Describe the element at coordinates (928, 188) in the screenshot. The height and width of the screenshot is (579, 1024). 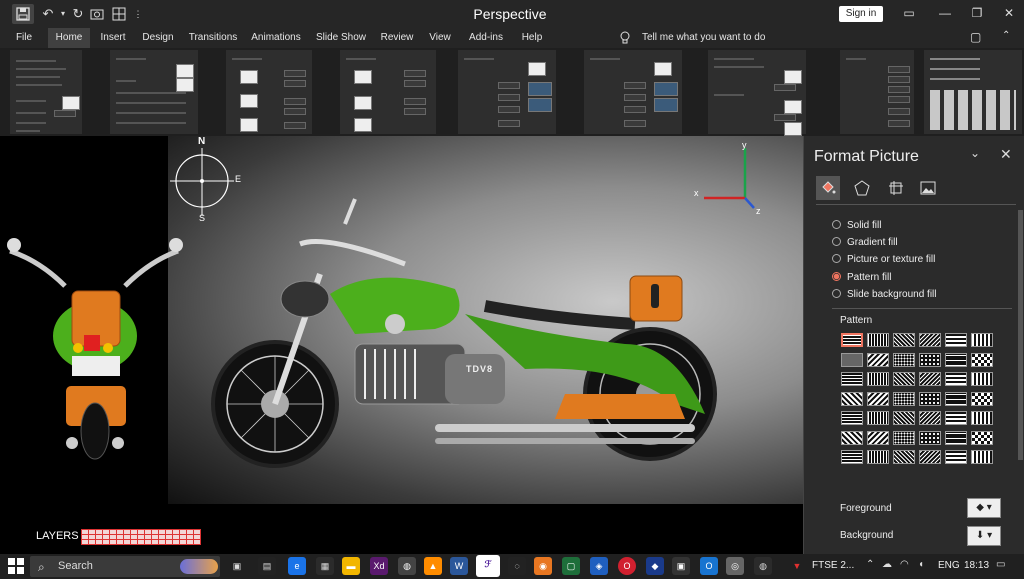
I see `picture-icon` at that location.